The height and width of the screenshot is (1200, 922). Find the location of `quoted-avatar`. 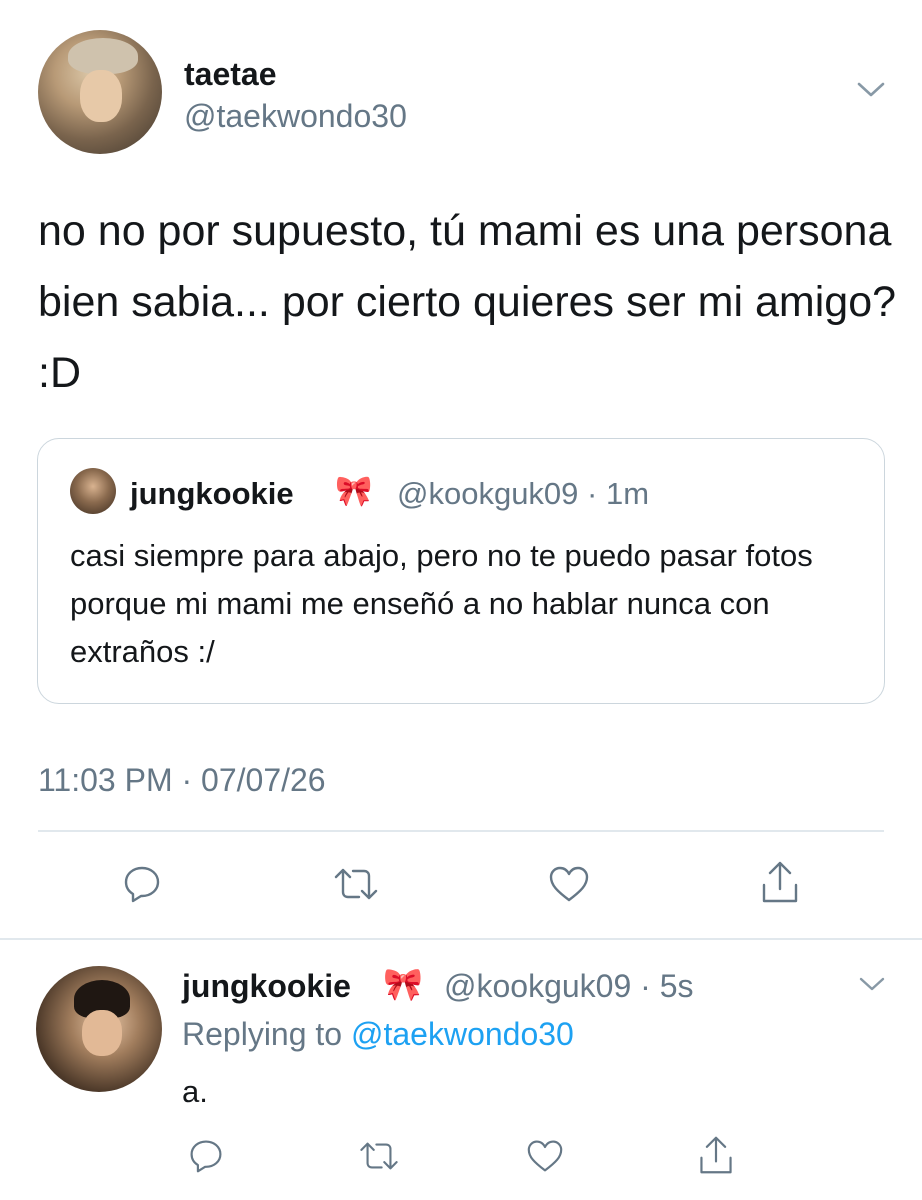

quoted-avatar is located at coordinates (93, 491).